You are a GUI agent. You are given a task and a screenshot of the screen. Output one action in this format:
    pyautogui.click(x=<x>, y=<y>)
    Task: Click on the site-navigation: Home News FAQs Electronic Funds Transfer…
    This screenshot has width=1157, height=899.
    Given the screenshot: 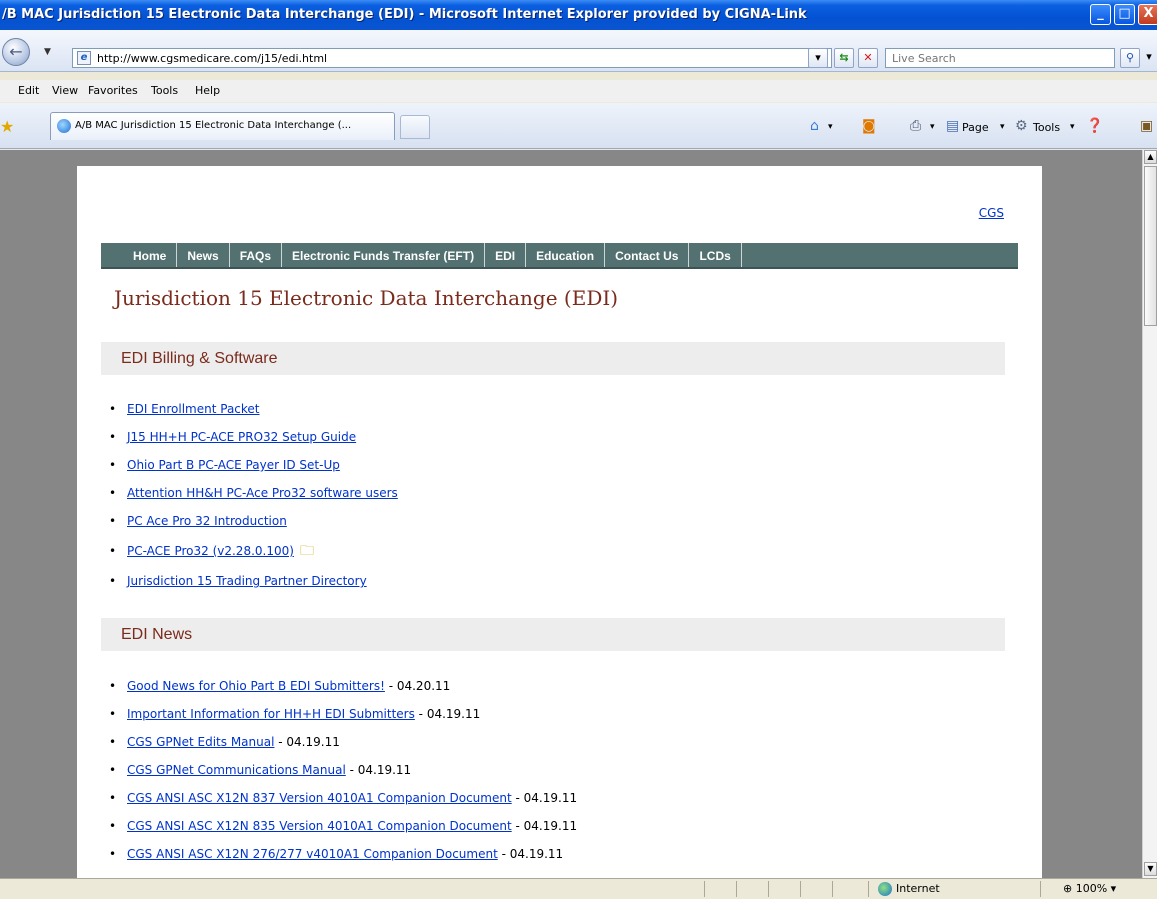 What is the action you would take?
    pyautogui.click(x=559, y=256)
    